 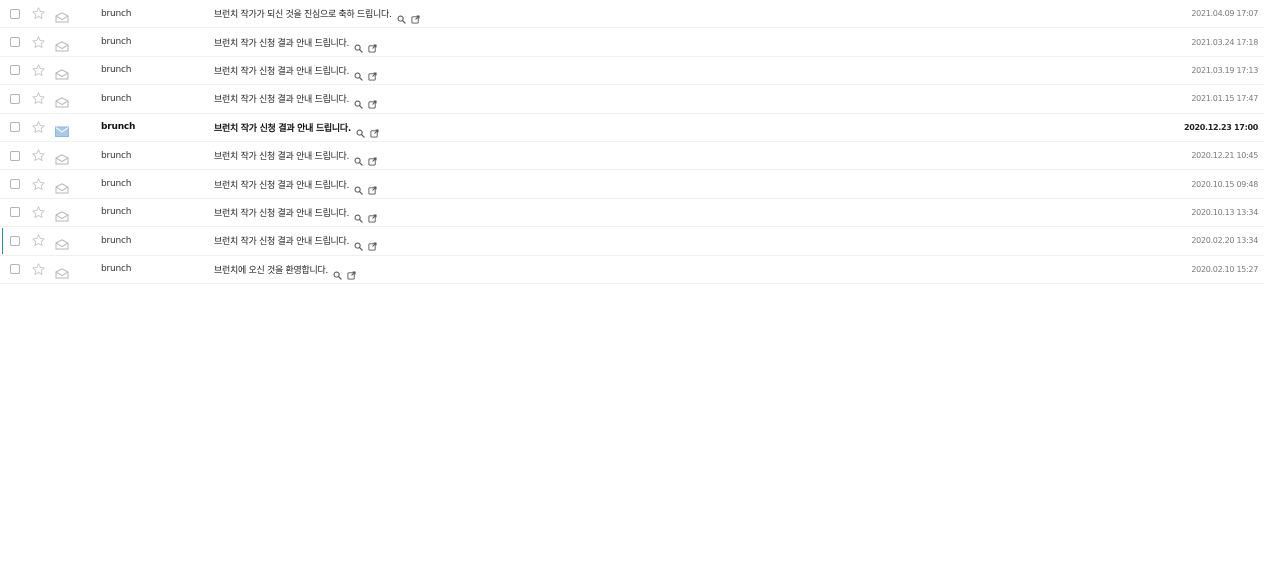 I want to click on mail-subject-wrap: 브런치 작가가 되신 것을 진심으로 축하 드립니다., so click(x=317, y=15).